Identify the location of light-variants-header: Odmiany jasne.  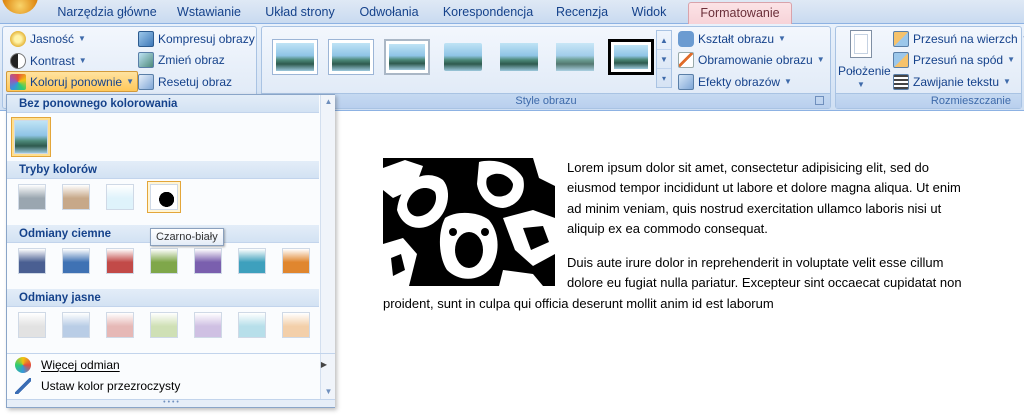
(163, 298).